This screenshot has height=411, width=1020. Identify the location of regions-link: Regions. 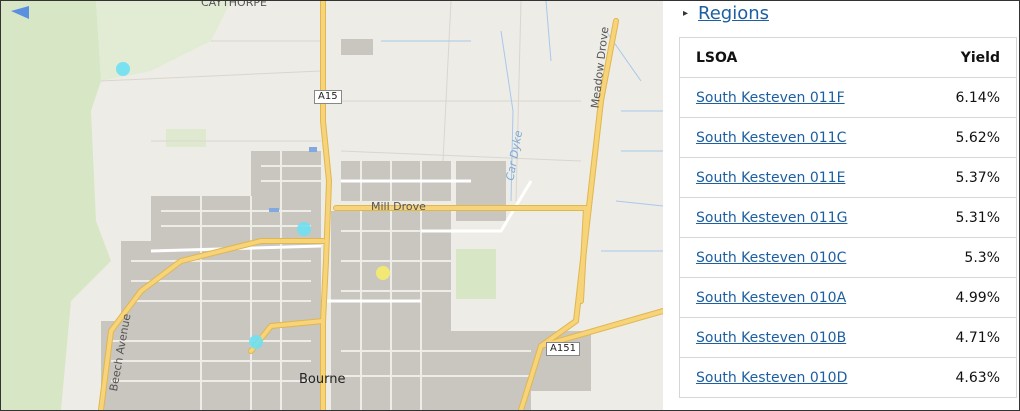
(733, 13).